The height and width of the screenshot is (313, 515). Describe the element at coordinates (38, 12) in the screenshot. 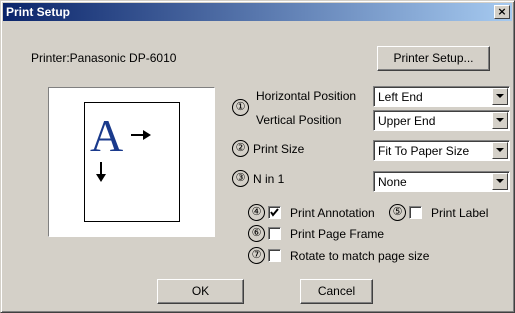

I see `window-title: Print Setup` at that location.